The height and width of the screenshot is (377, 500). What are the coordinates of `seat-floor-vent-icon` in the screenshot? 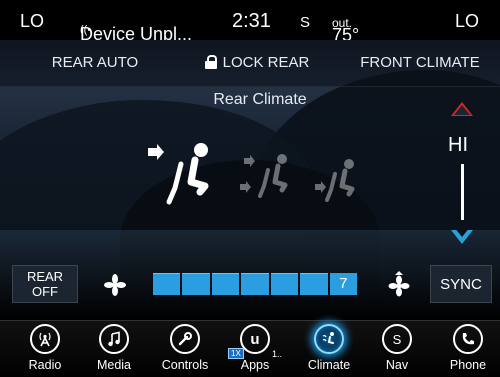 It's located at (335, 180).